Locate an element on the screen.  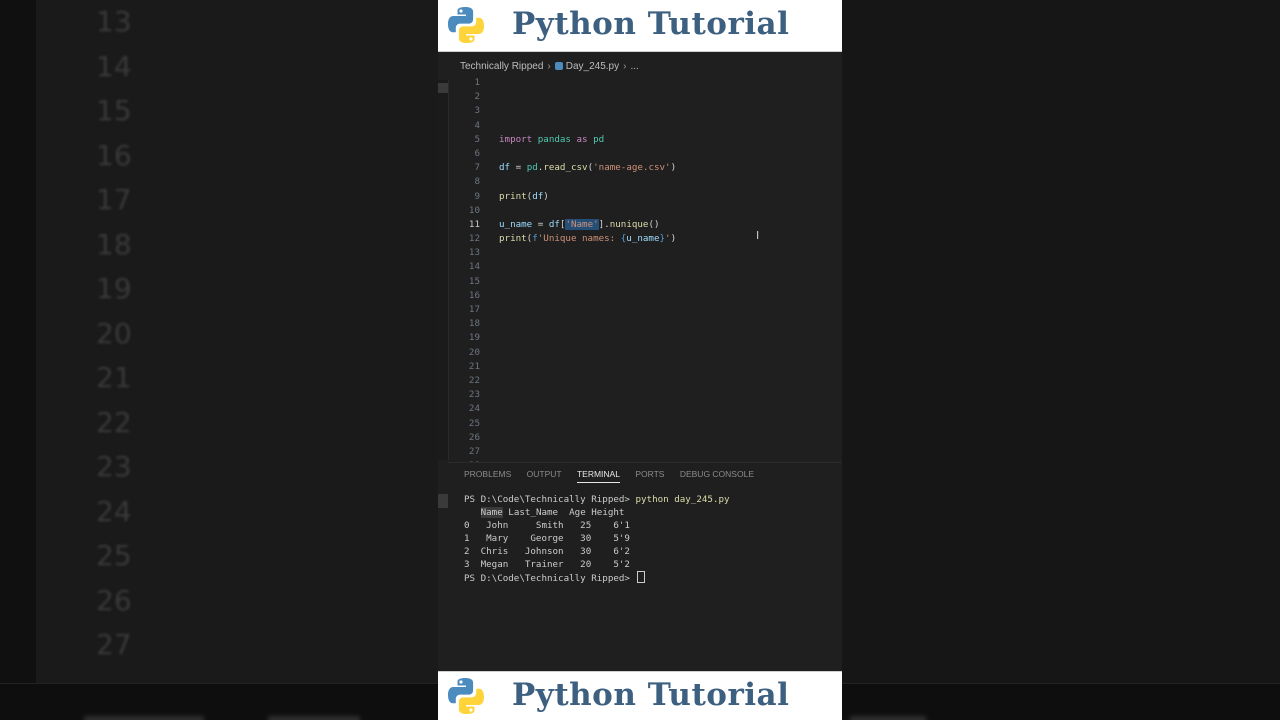
line-number: 7 is located at coordinates (477, 168).